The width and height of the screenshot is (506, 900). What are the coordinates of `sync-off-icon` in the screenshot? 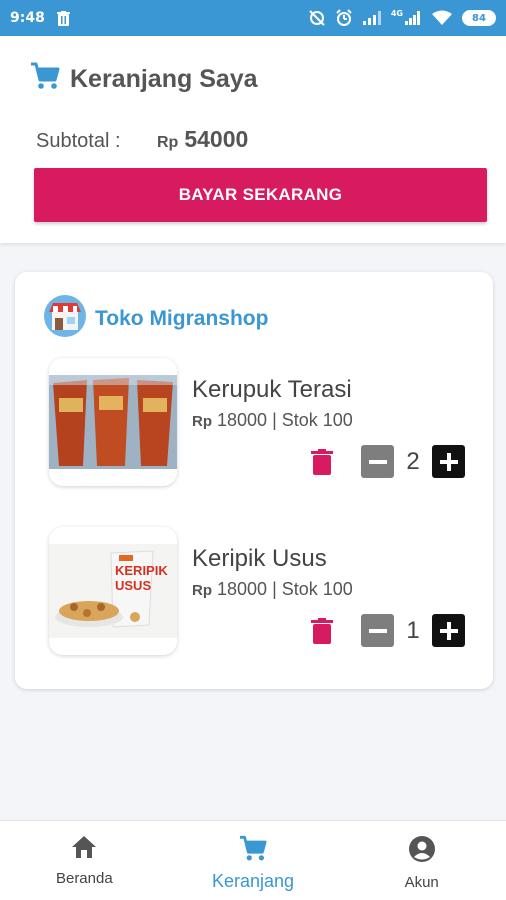 It's located at (317, 18).